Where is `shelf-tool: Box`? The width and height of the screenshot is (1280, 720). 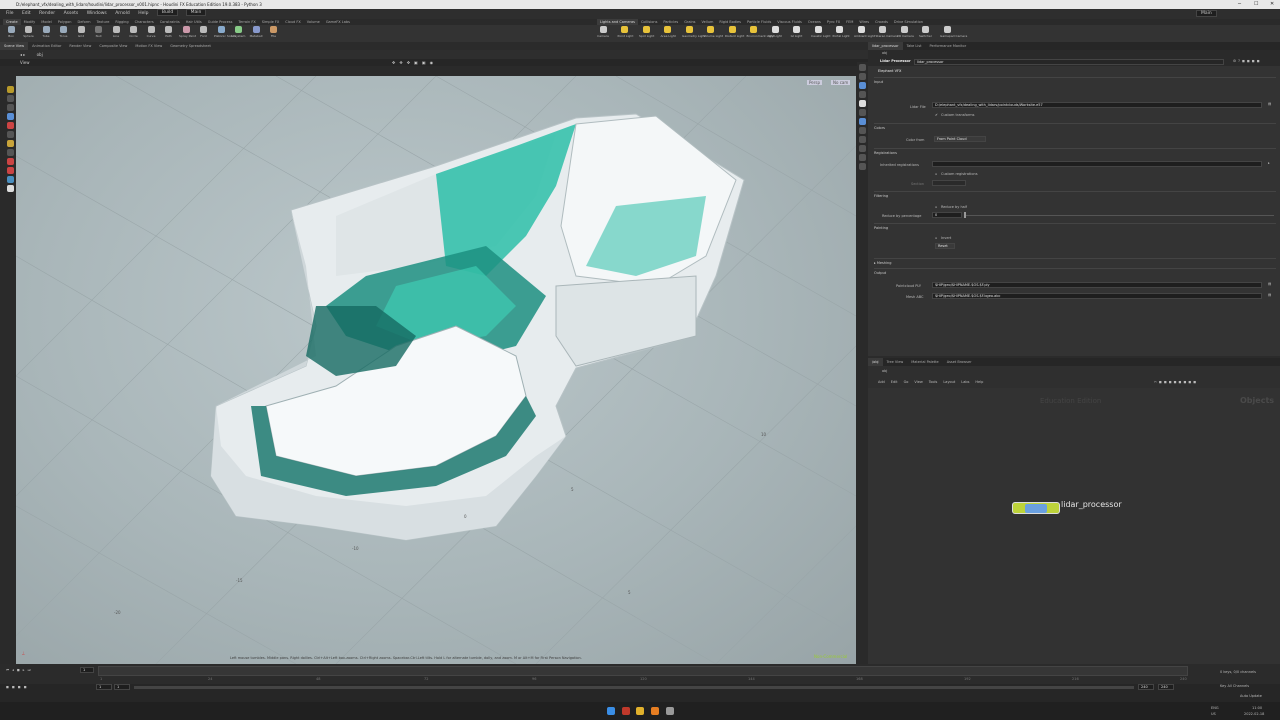
shelf-tool: Box is located at coordinates (11, 32).